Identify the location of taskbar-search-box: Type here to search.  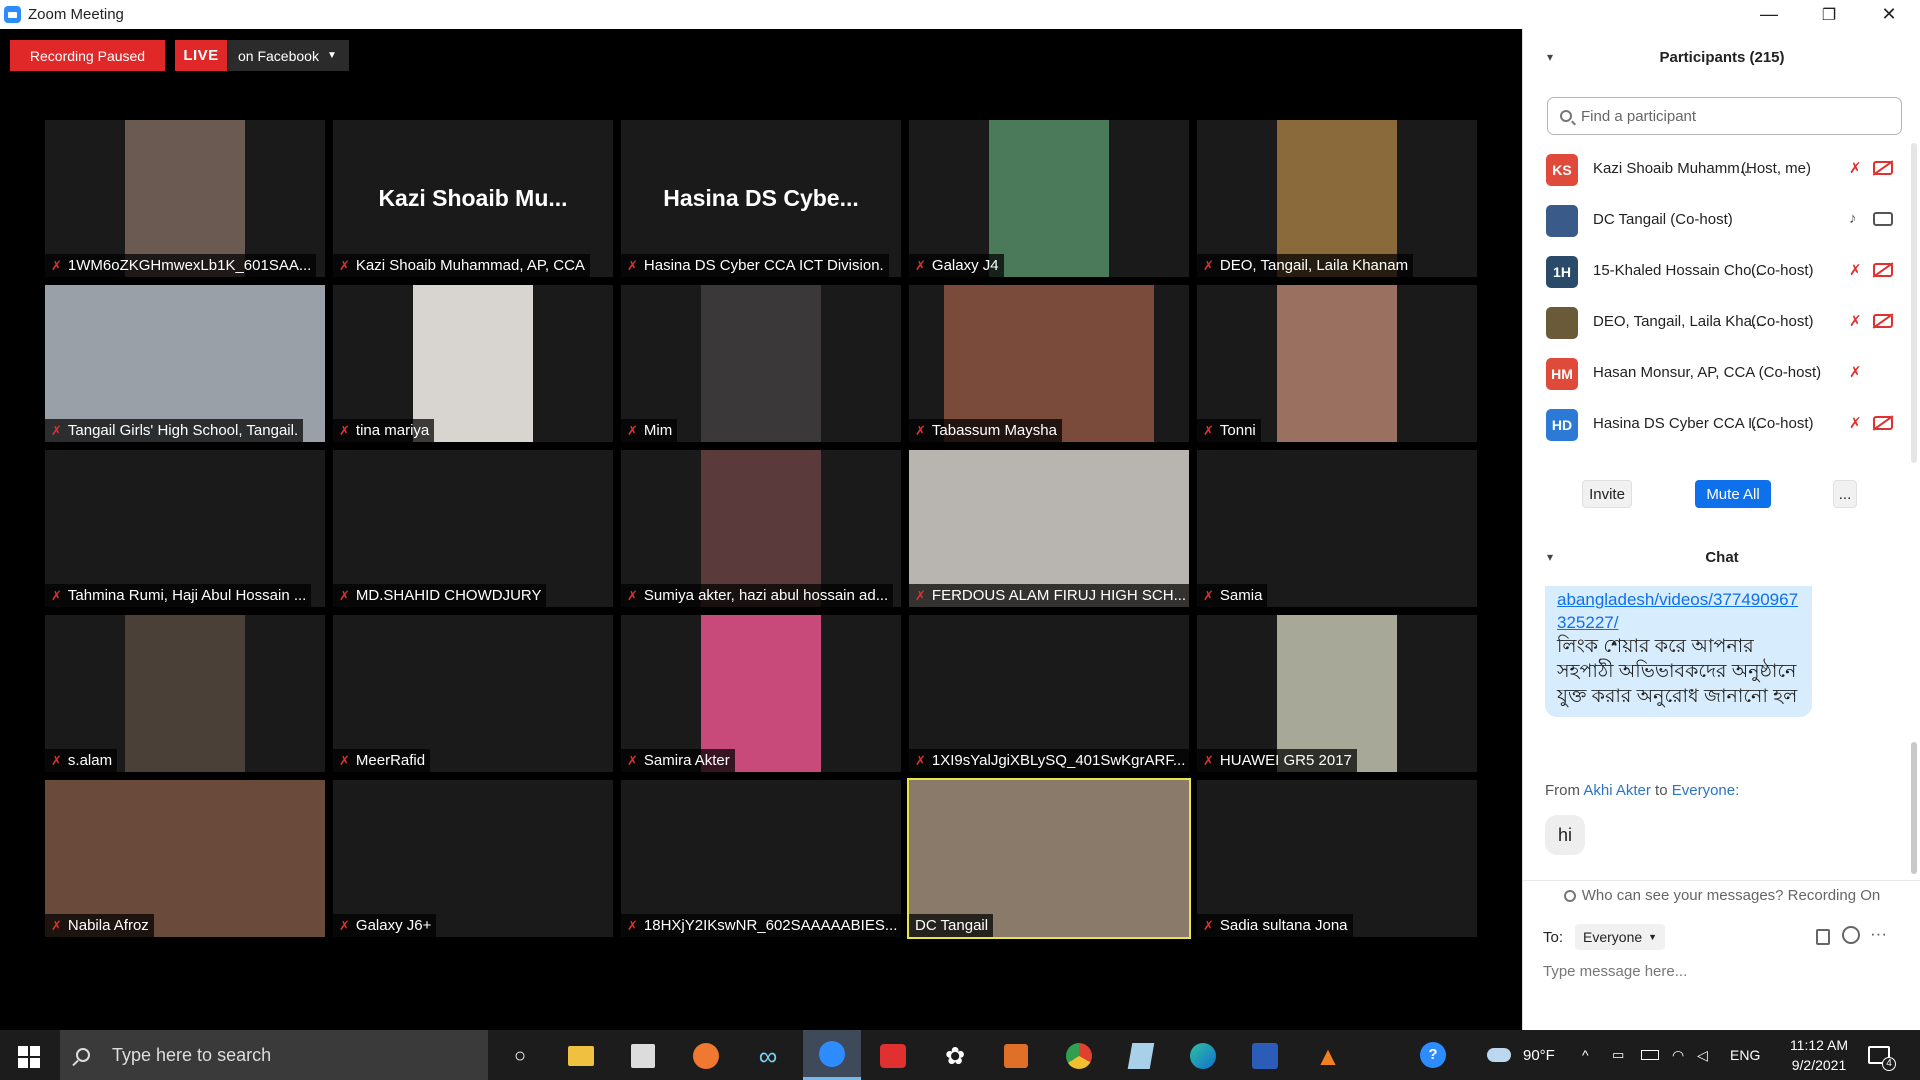
(274, 1055).